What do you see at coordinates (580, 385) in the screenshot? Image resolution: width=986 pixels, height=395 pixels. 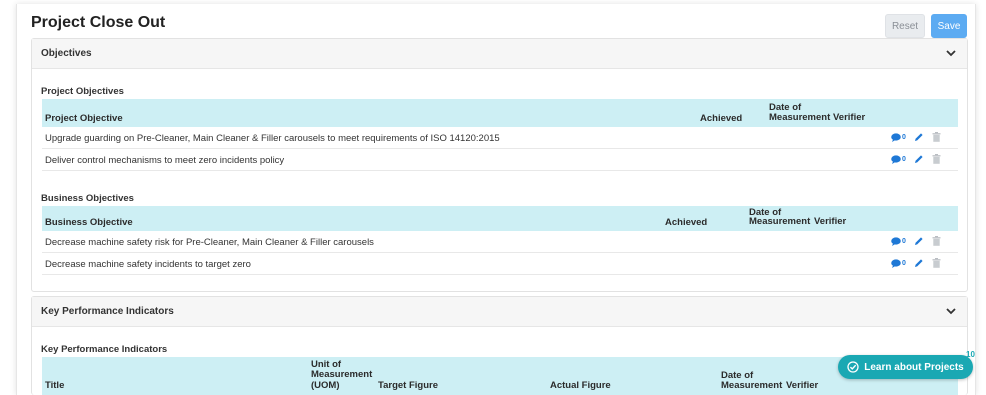 I see `header-actual-figure: Actual Figure` at bounding box center [580, 385].